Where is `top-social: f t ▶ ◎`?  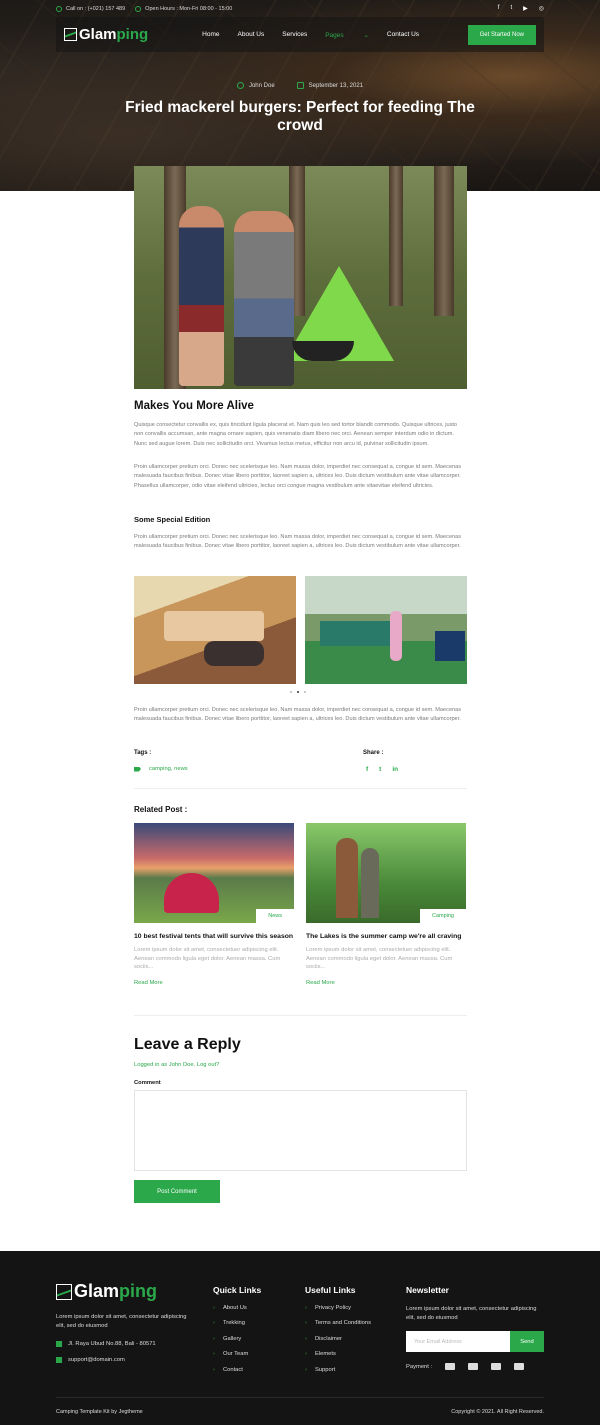 top-social: f t ▶ ◎ is located at coordinates (521, 8).